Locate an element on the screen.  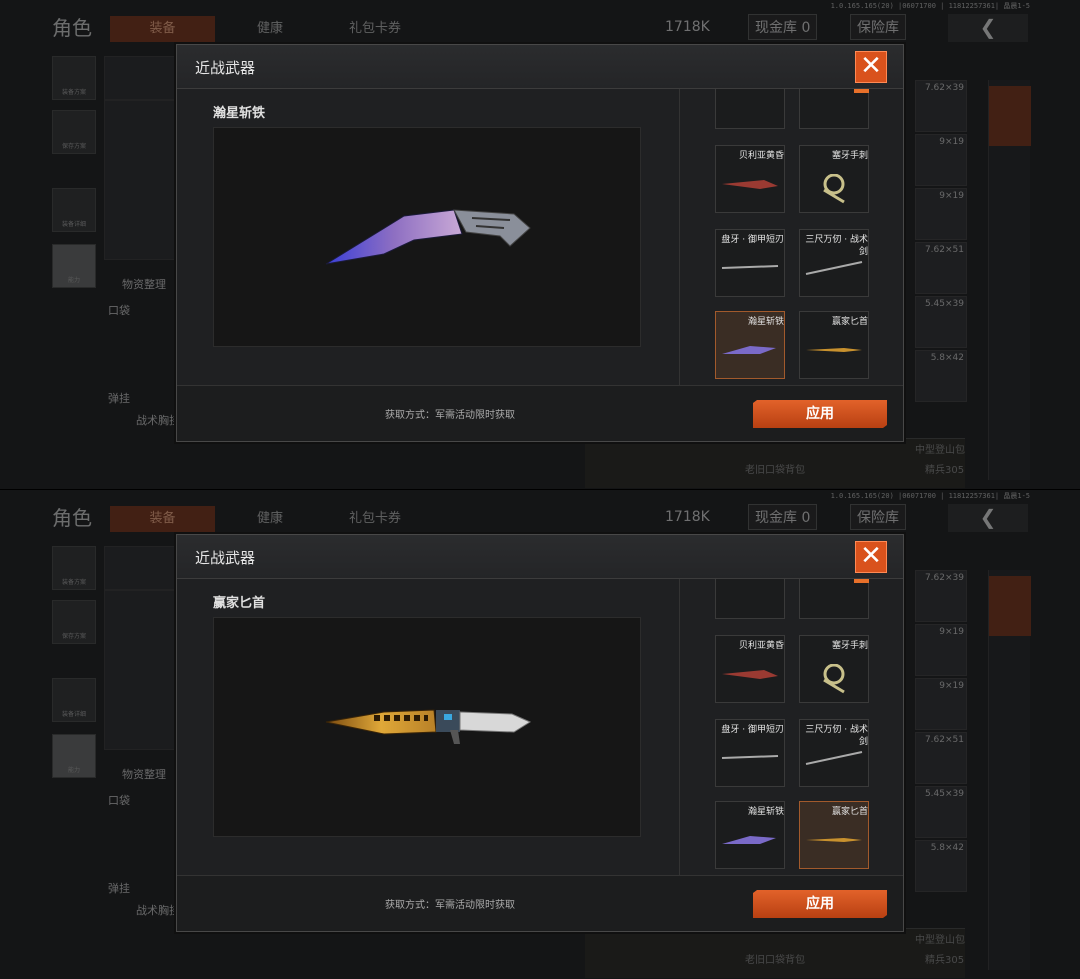
top-bar: 角色 装备 健康 礼包卡券 1718K 现金库 0 保险库 ❮ is located at coordinates (540, 516).